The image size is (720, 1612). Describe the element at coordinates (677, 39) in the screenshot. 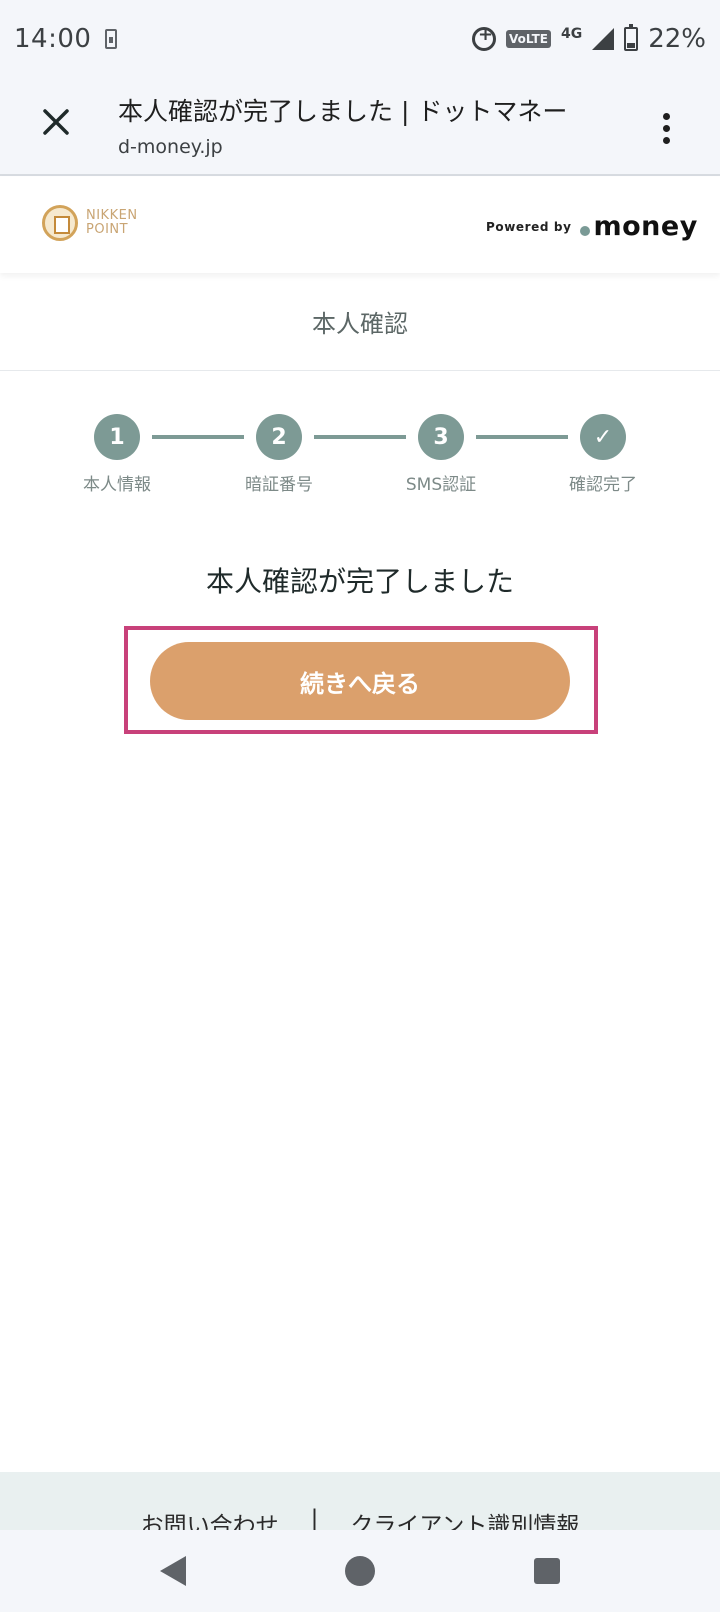

I see `battery-percentage: 22%` at that location.